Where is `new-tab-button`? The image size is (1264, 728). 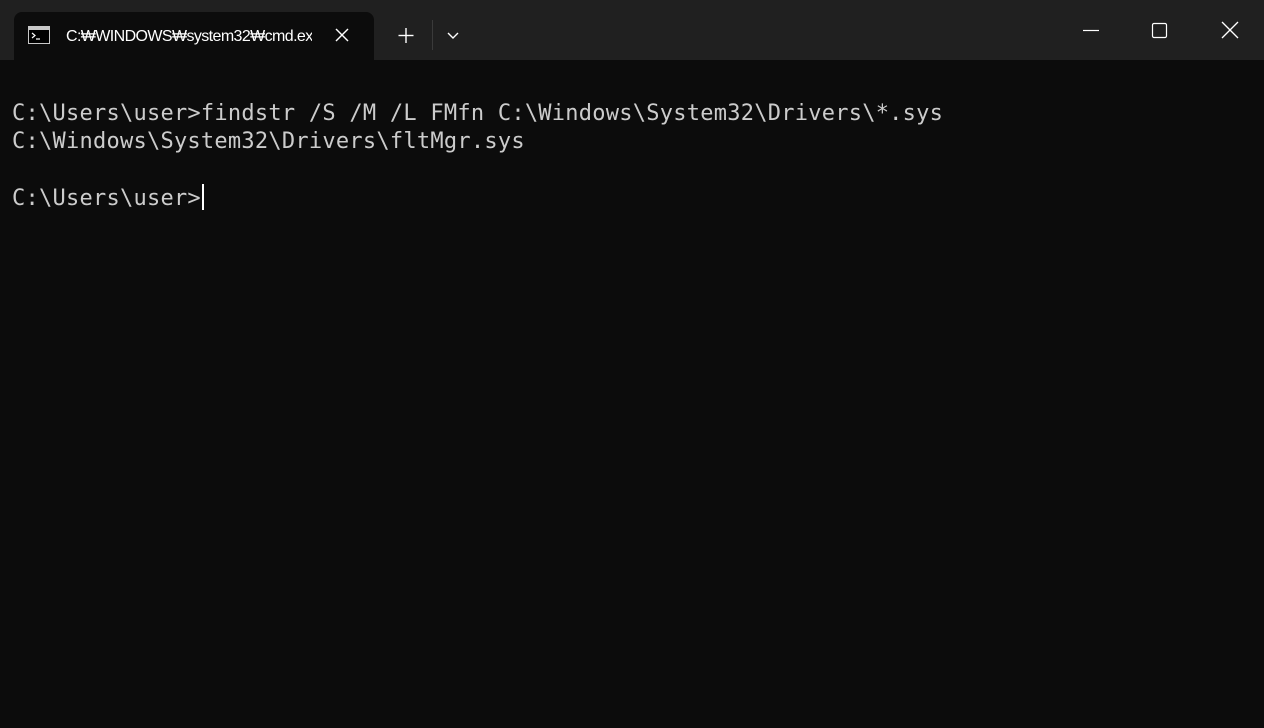
new-tab-button is located at coordinates (406, 36).